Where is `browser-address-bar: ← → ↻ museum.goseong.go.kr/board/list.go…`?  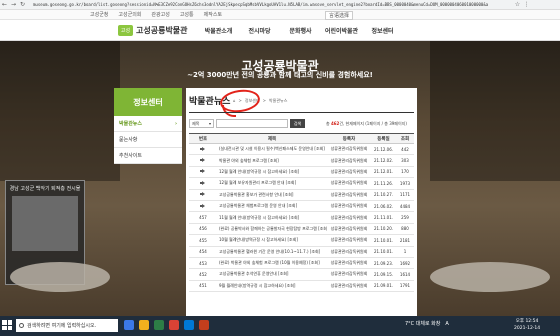
browser-address-bar: ← → ↻ museum.goseong.go.kr/board/list.go… is located at coordinates (280, 5).